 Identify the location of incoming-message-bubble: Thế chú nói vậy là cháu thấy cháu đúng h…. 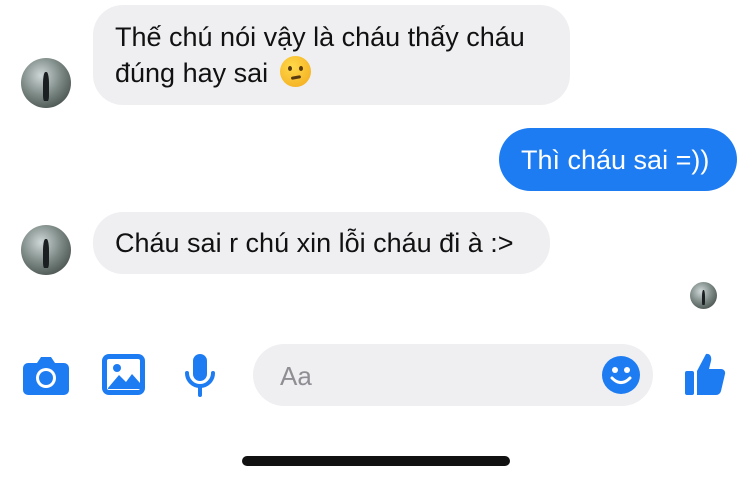
(331, 55).